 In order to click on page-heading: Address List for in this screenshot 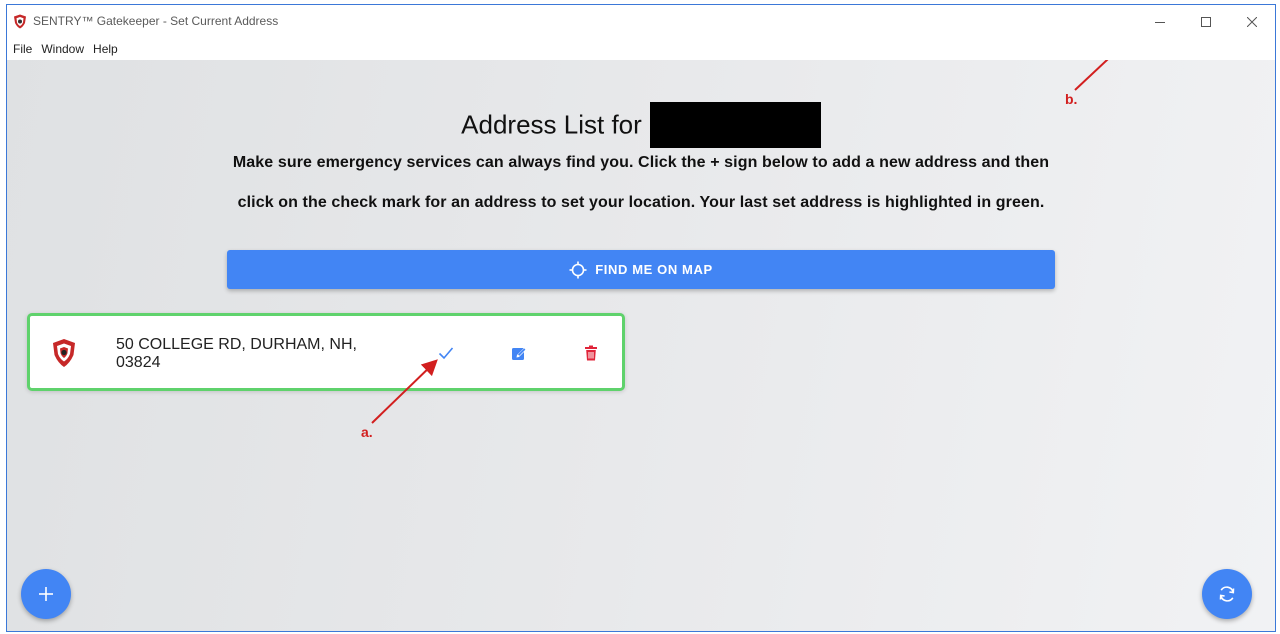, I will do `click(641, 125)`.